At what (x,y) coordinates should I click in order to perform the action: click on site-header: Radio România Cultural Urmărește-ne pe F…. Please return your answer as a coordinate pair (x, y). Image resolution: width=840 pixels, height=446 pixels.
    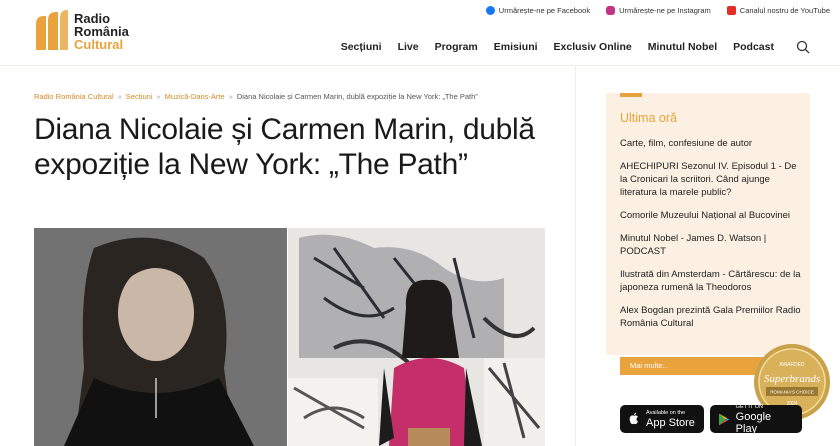
    Looking at the image, I should click on (420, 33).